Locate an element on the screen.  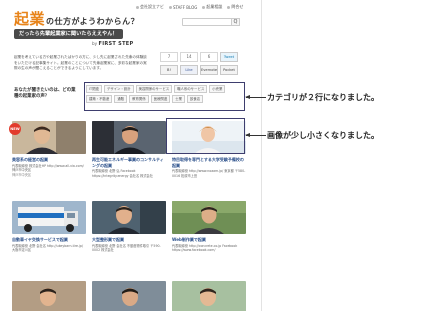
nav-item-consult: 起業相談 is located at coordinates (212, 7).